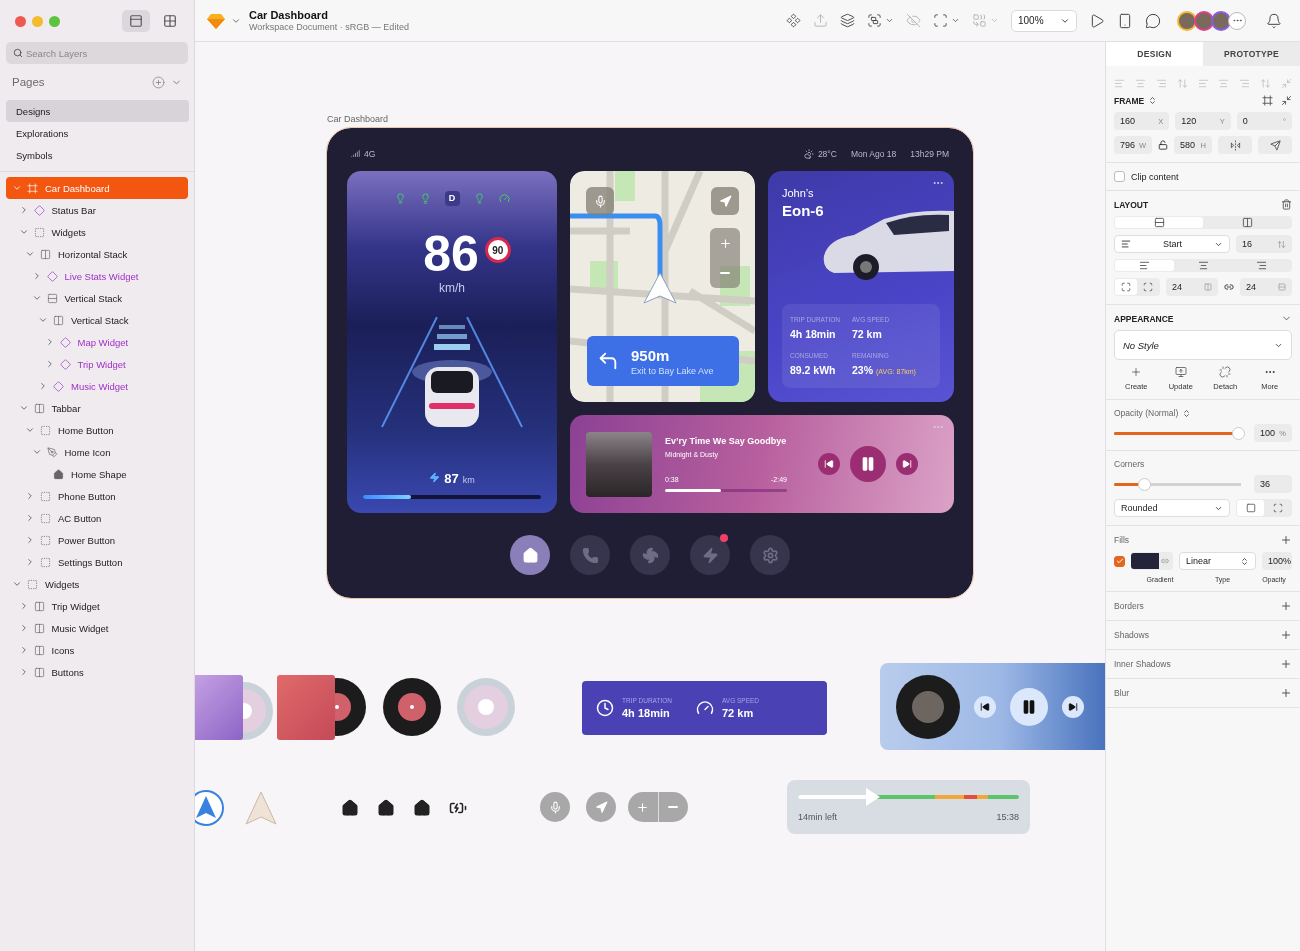  I want to click on time-label: 13h29 PM, so click(929, 153).